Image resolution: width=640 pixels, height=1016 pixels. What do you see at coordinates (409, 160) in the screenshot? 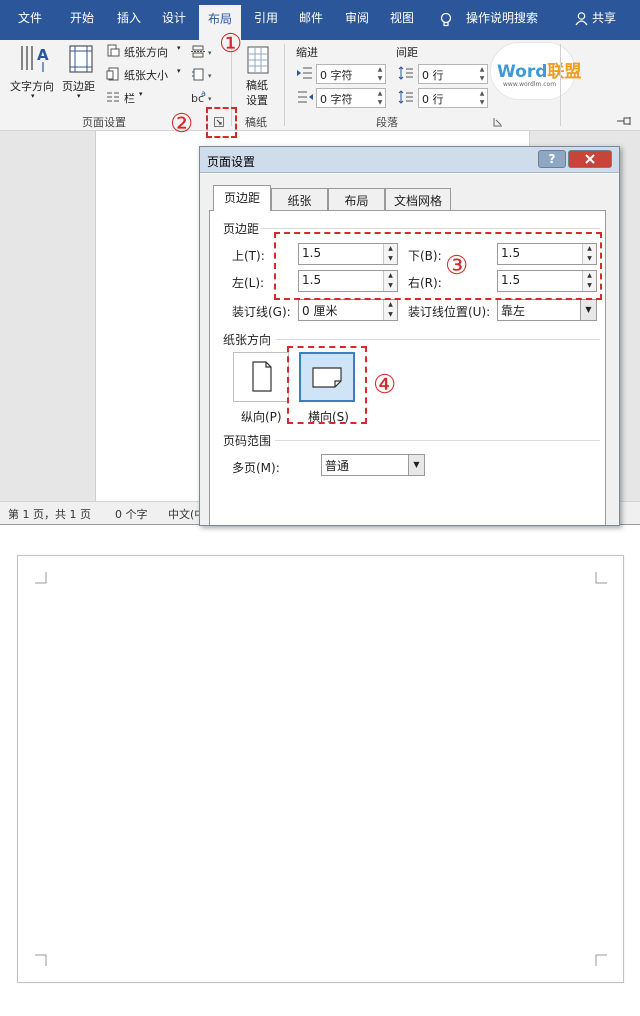
I see `dialog-title-bar: 页面设置 ?` at bounding box center [409, 160].